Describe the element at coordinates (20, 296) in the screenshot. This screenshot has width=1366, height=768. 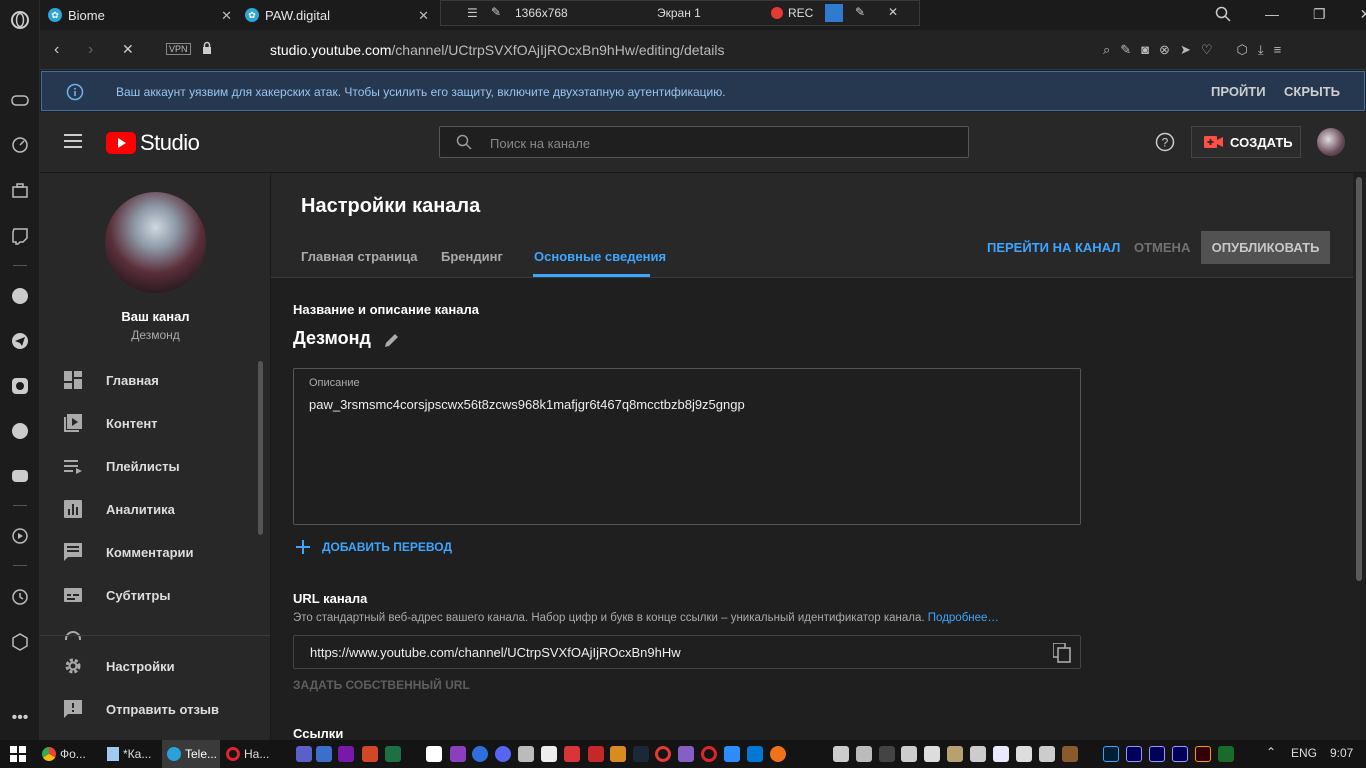
I see `messenger-icon` at that location.